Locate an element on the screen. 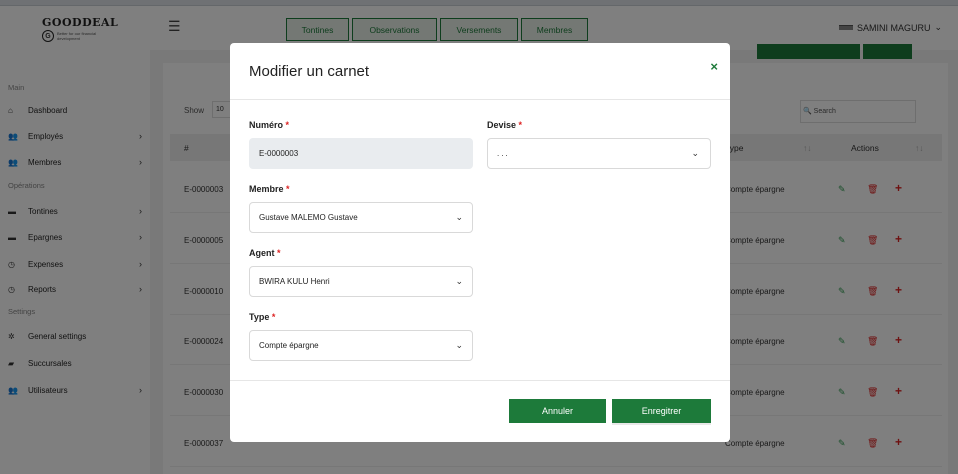 This screenshot has width=958, height=474. modal-title: Modifier un carnet is located at coordinates (309, 71).